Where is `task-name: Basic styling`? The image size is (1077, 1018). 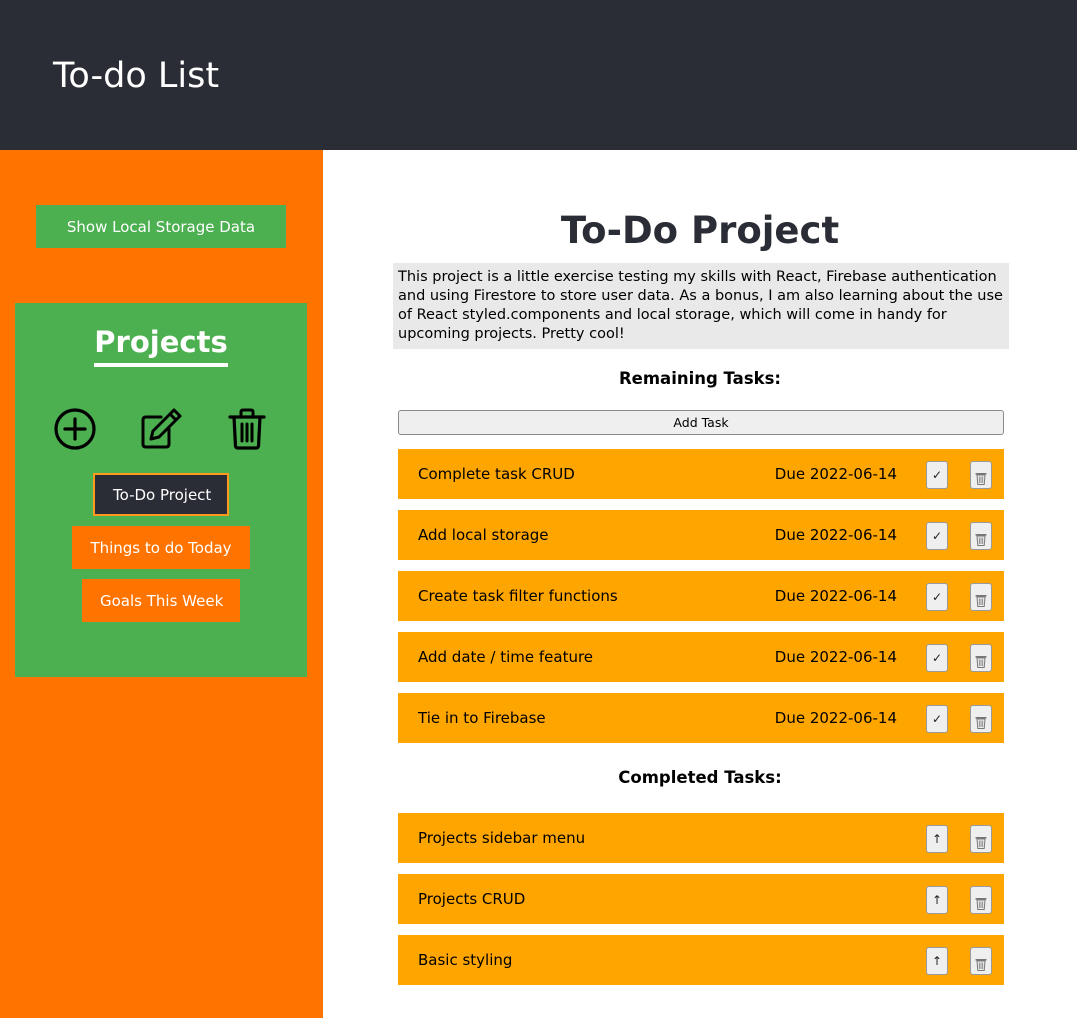 task-name: Basic styling is located at coordinates (465, 960).